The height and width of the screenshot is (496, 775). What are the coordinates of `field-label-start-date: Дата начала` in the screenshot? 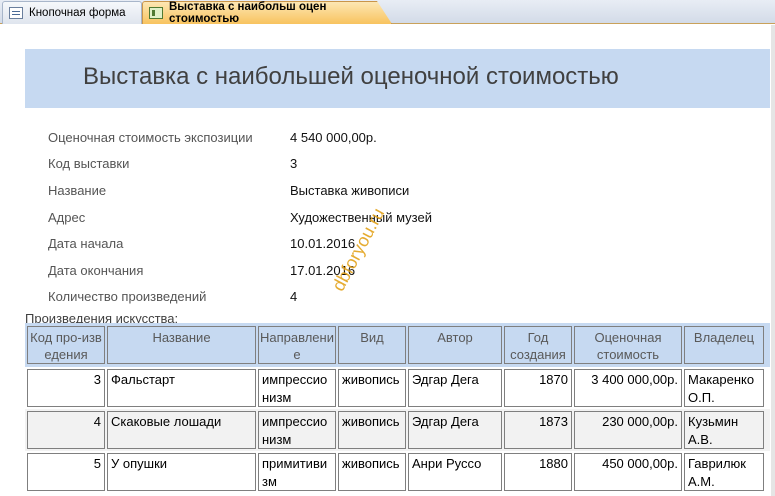 It's located at (86, 243).